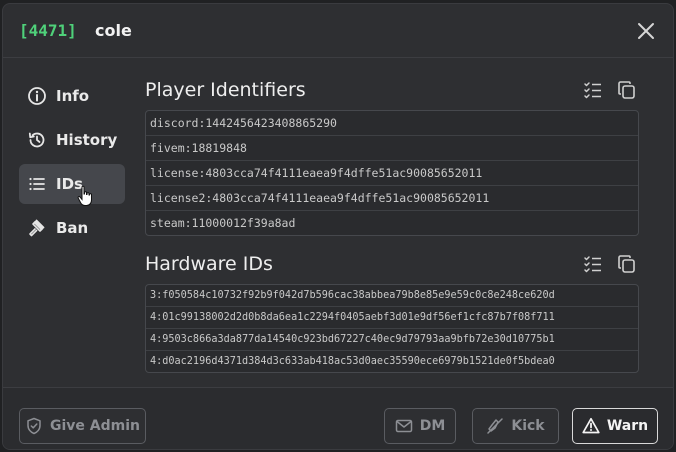 The height and width of the screenshot is (452, 676). What do you see at coordinates (37, 228) in the screenshot?
I see `gavel-icon` at bounding box center [37, 228].